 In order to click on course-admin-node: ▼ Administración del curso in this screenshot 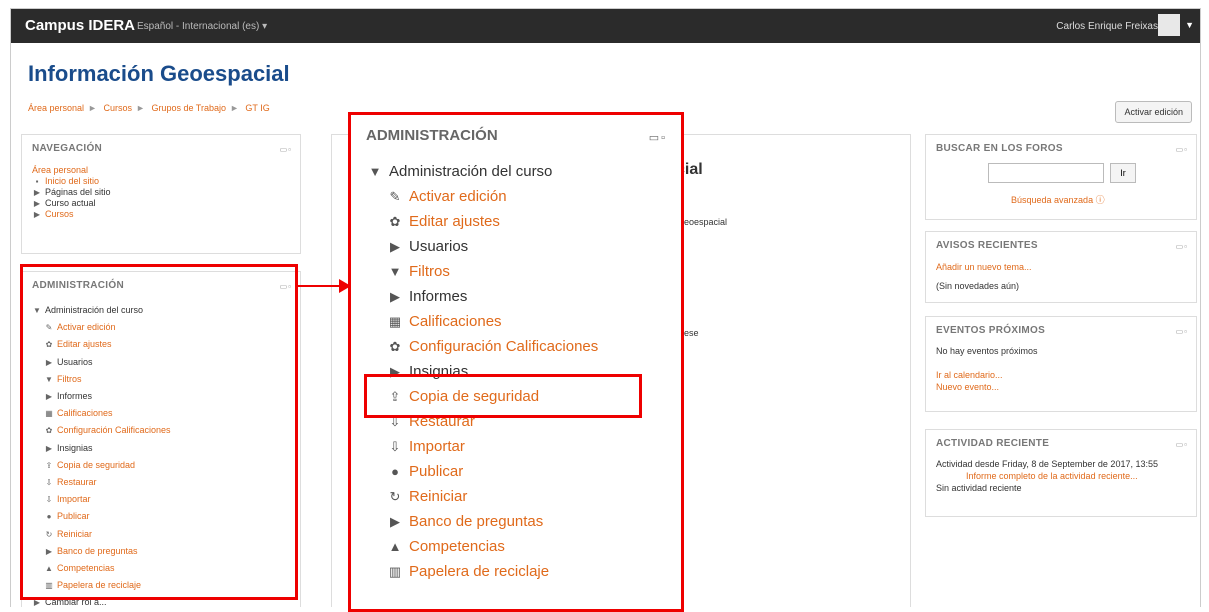, I will do `click(482, 171)`.